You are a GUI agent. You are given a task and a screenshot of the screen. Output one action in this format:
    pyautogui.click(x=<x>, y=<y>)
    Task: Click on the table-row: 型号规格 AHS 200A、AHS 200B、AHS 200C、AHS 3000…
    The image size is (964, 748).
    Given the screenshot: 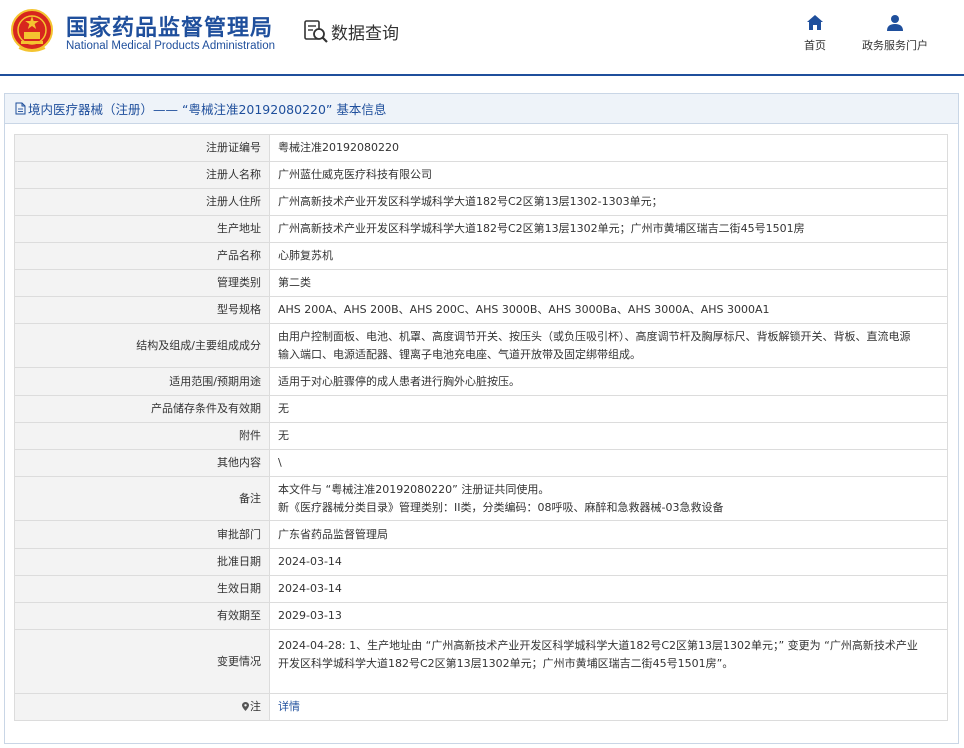 What is the action you would take?
    pyautogui.click(x=481, y=310)
    